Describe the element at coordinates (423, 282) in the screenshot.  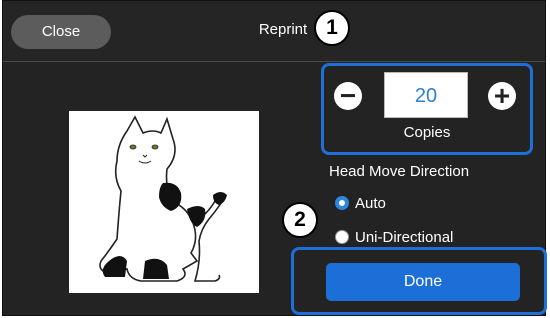
I see `done-button: Done` at that location.